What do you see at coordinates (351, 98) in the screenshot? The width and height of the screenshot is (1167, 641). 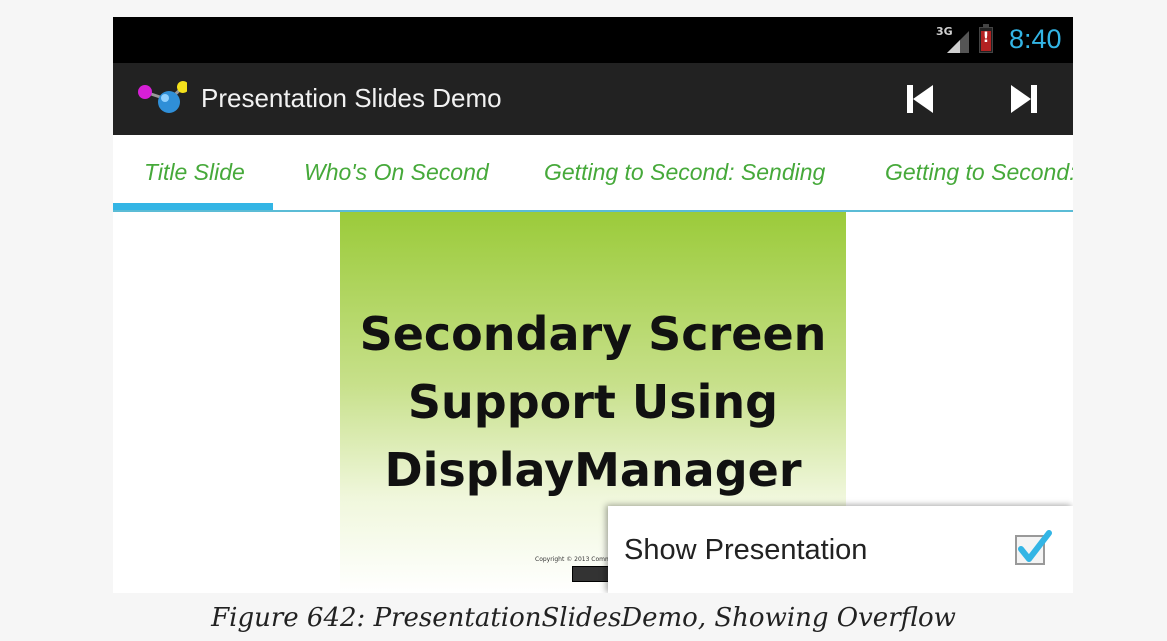 I see `app-title: Presentation Slides Demo` at bounding box center [351, 98].